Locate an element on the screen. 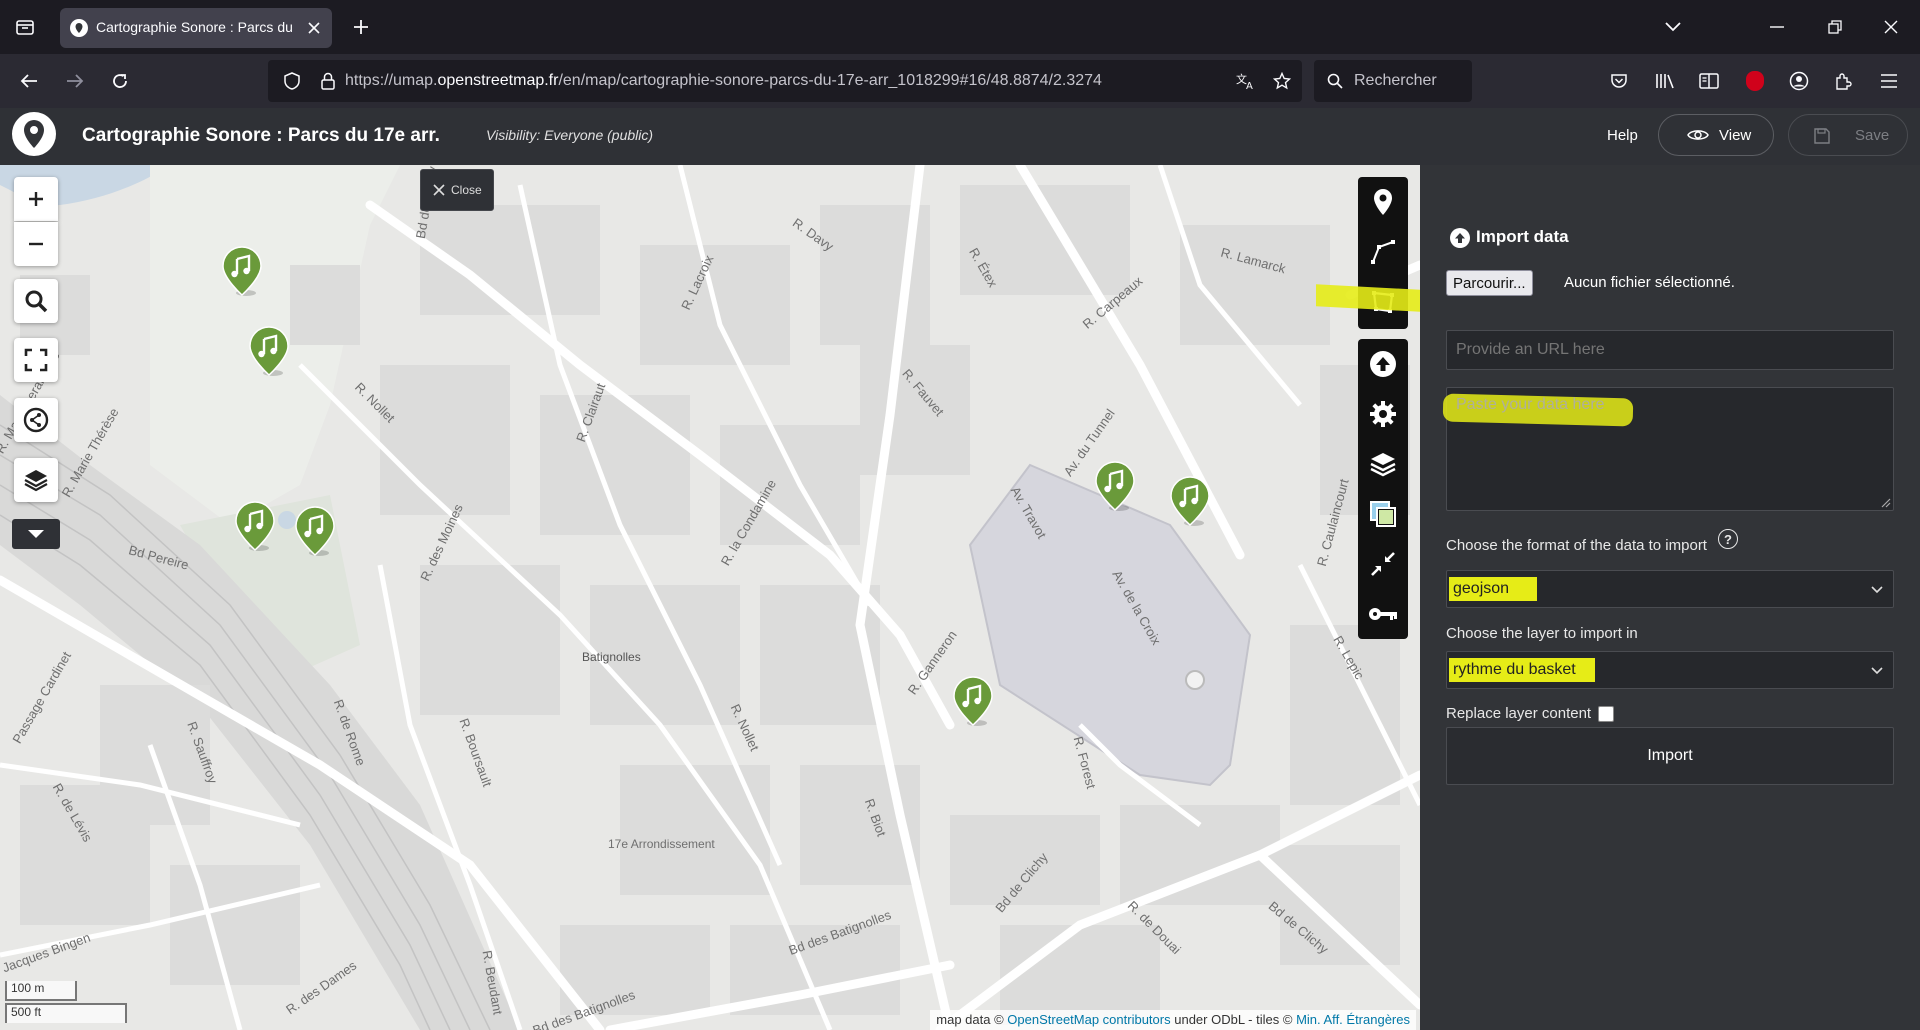 Image resolution: width=1920 pixels, height=1030 pixels. map-title: Cartographie Sonore : Parcs du 17e arr. is located at coordinates (261, 136).